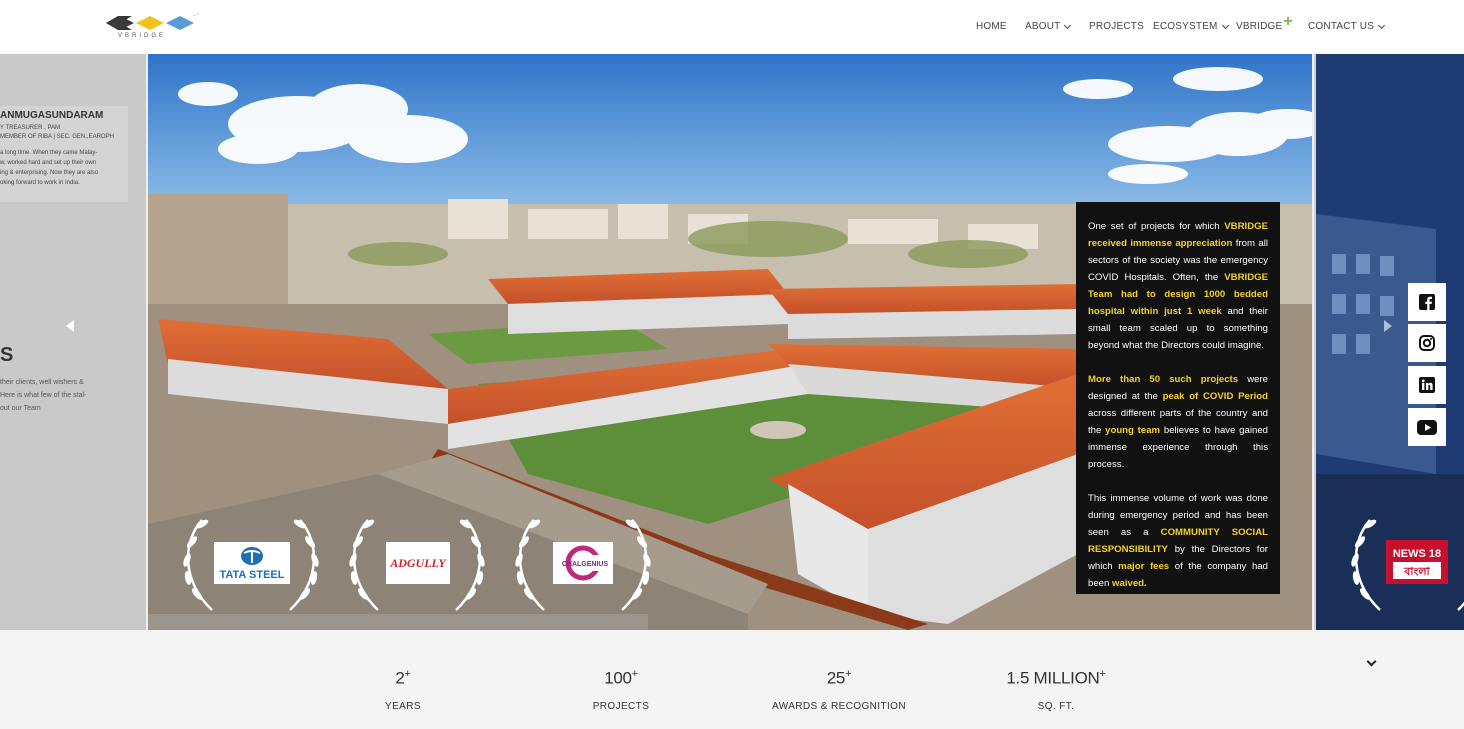 This screenshot has height=729, width=1464. I want to click on svg-text: NEWS 18, so click(1417, 554).